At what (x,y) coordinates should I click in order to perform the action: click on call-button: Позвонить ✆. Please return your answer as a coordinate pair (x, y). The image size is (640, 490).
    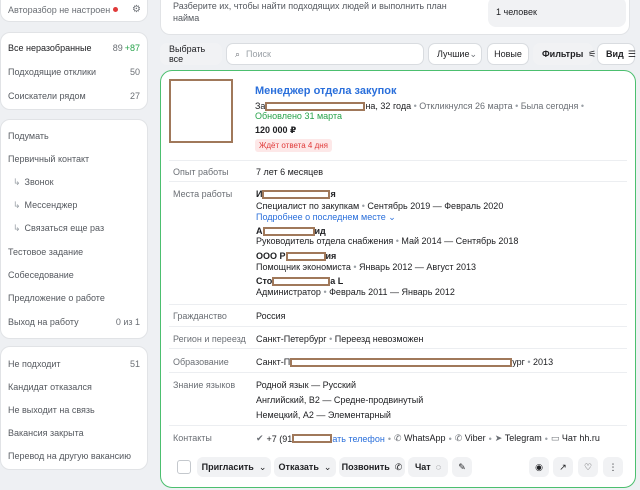
    Looking at the image, I should click on (372, 467).